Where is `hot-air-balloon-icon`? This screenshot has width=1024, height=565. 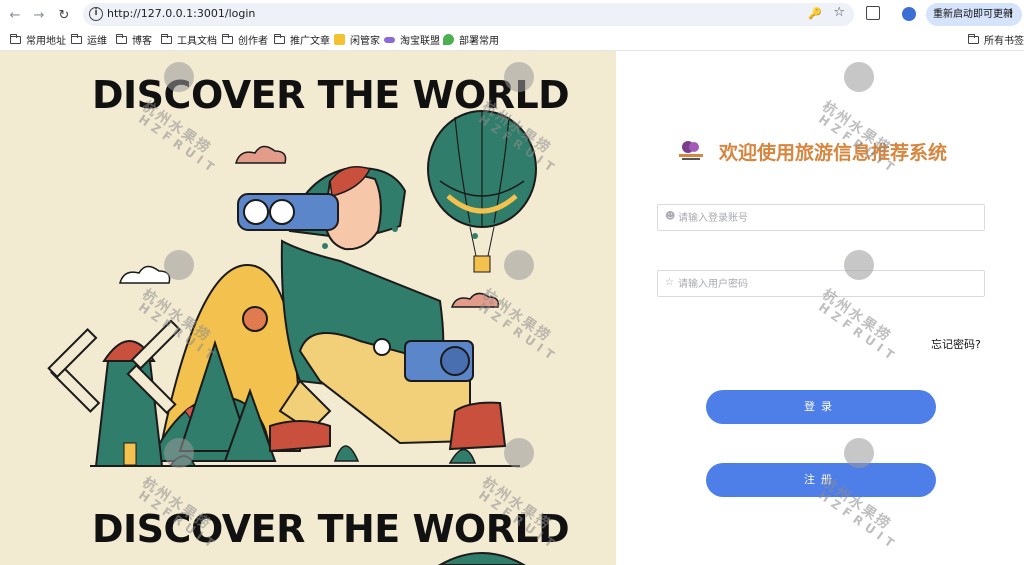
hot-air-balloon-icon is located at coordinates (482, 191).